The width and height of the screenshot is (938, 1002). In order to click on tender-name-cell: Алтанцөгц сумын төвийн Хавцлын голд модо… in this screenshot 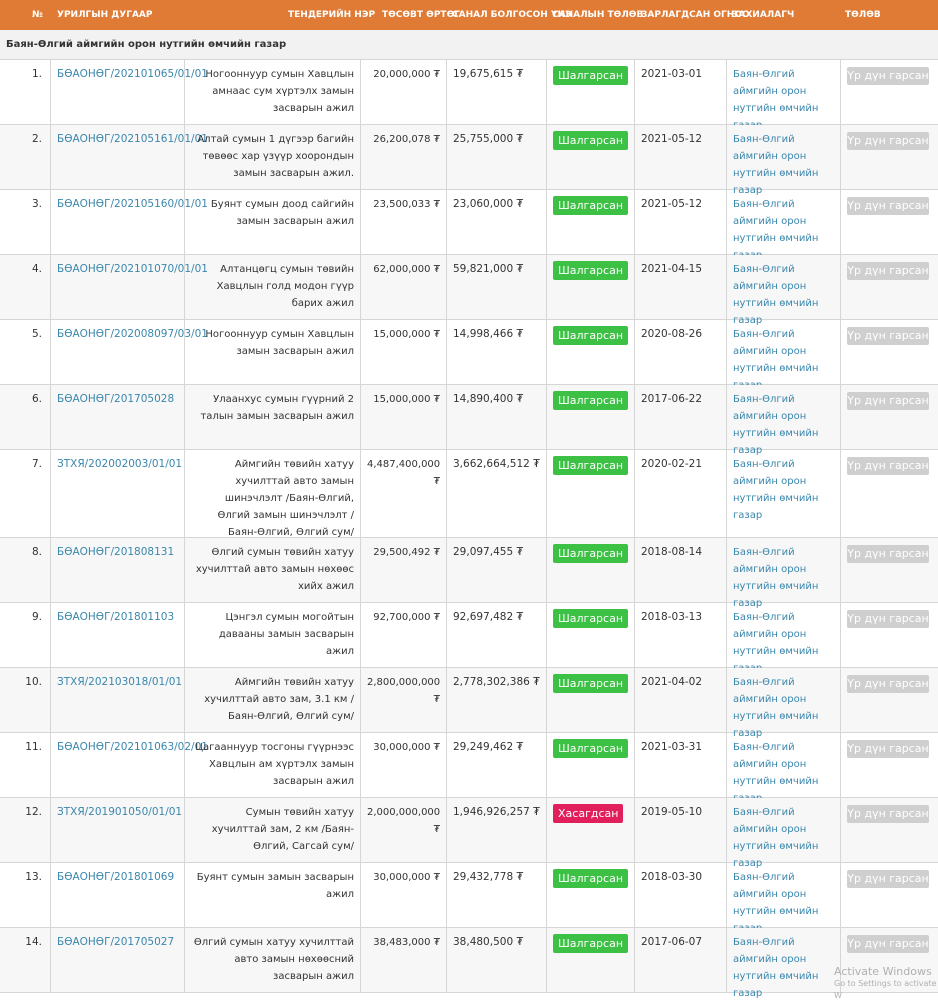, I will do `click(272, 287)`.